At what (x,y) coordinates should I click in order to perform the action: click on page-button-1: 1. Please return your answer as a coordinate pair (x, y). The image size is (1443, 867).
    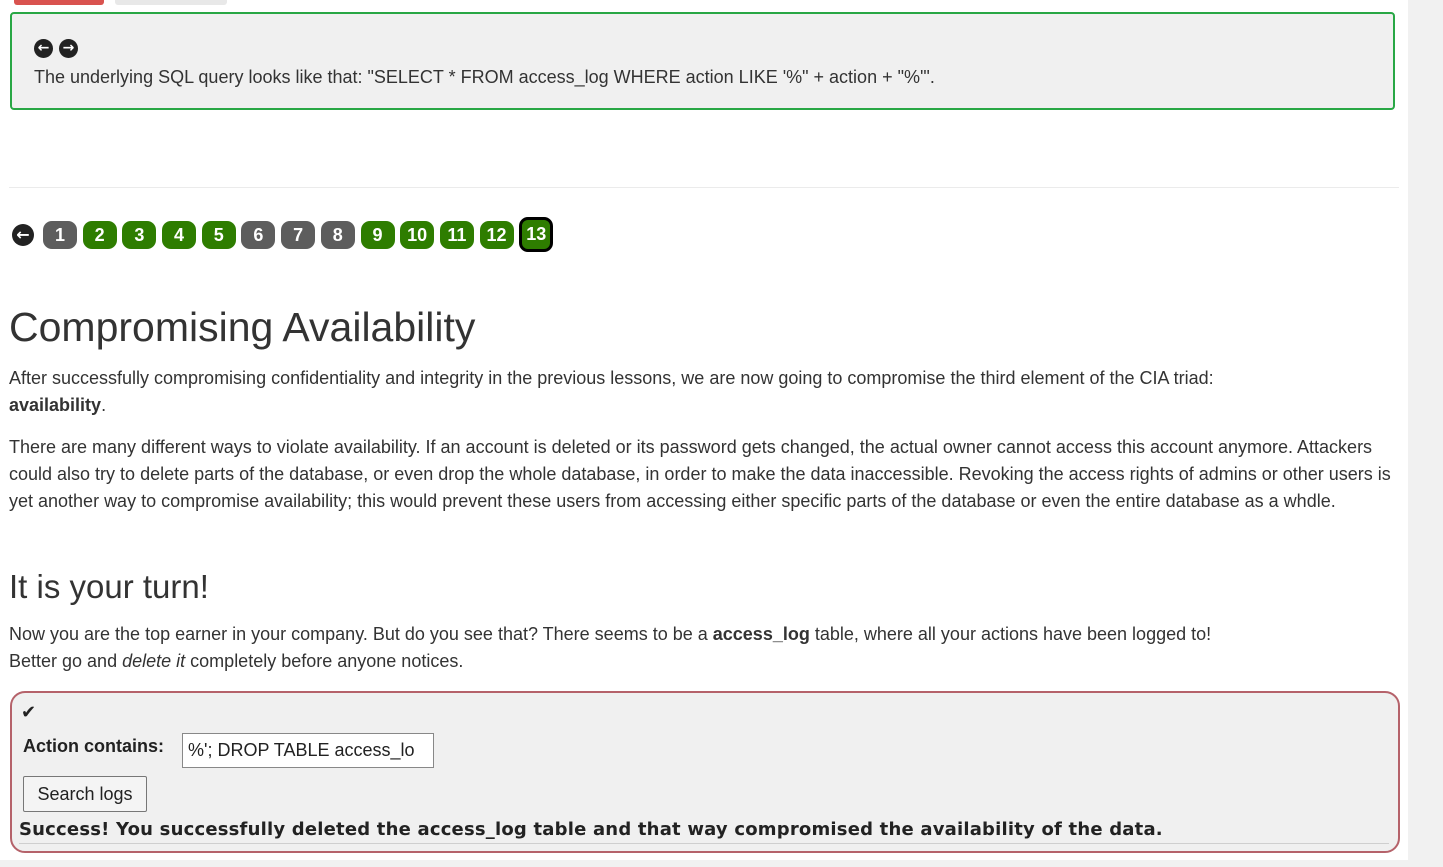
    Looking at the image, I should click on (60, 234).